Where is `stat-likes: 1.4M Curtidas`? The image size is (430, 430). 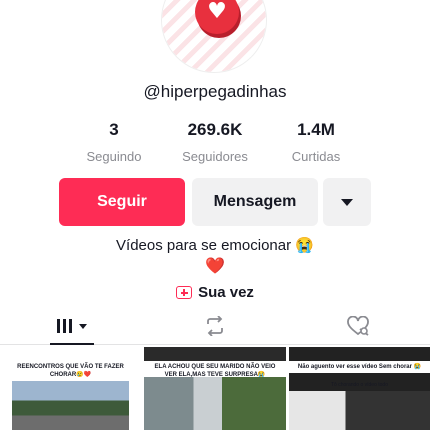
stat-likes: 1.4M Curtidas is located at coordinates (316, 142).